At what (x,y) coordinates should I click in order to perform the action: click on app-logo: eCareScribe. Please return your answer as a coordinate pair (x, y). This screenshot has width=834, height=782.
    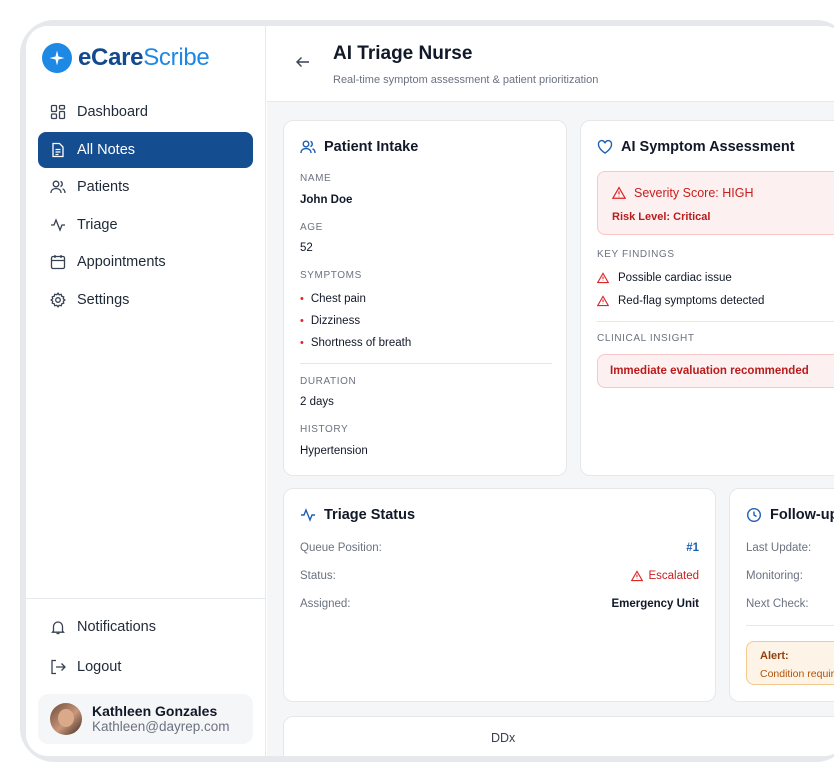
    Looking at the image, I should click on (126, 58).